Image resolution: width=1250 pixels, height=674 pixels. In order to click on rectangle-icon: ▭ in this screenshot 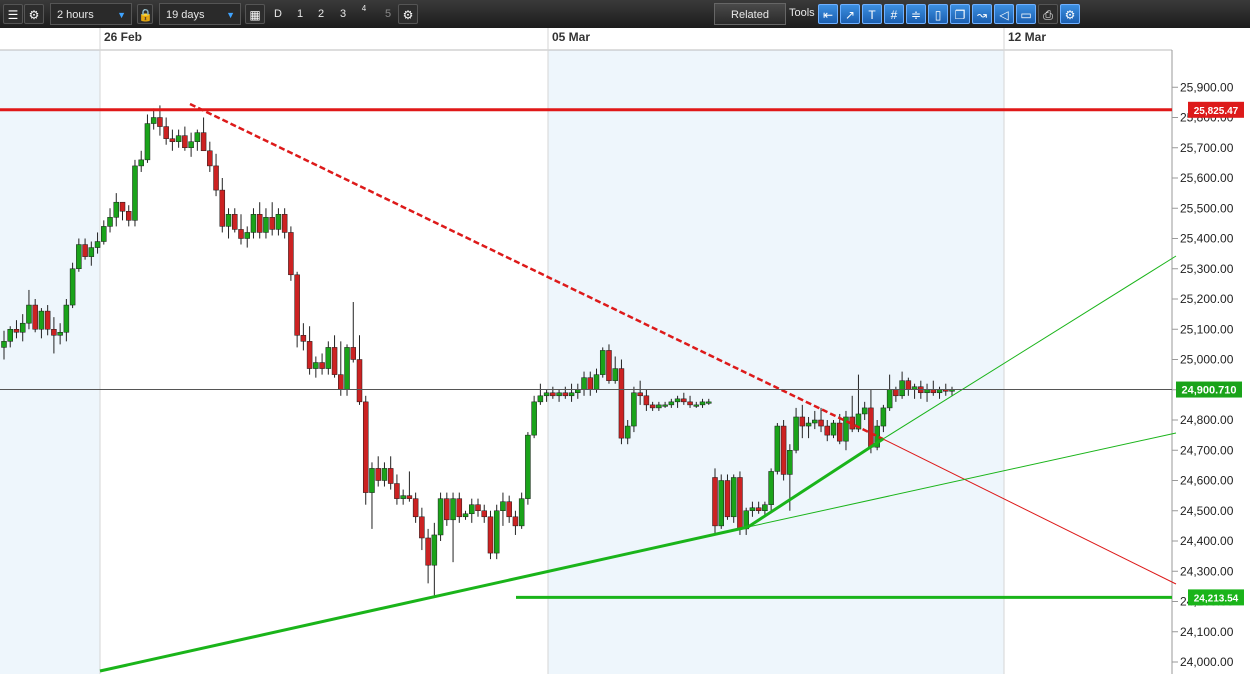, I will do `click(1026, 14)`.